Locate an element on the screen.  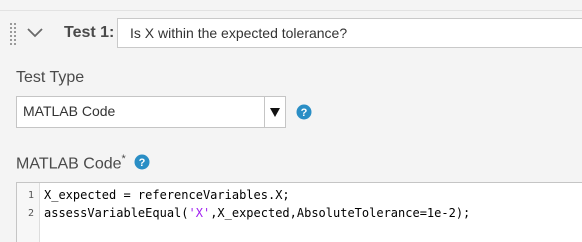
drag-grip-icon is located at coordinates (13, 34).